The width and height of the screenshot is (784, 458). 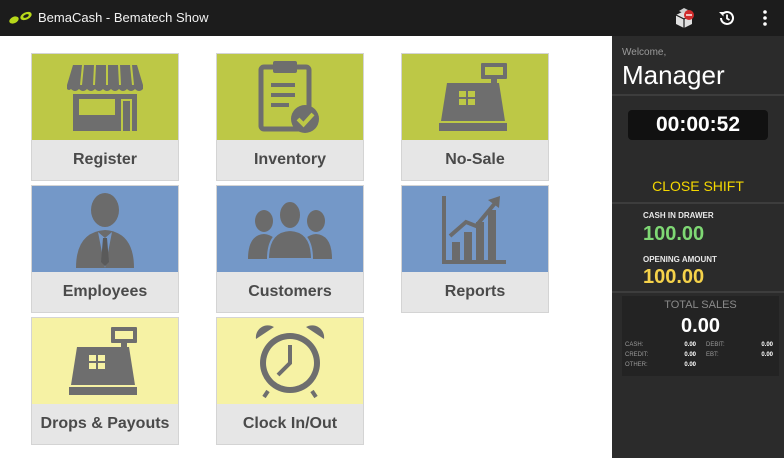 I want to click on debit-sales-label: DEBIT:, so click(x=715, y=345).